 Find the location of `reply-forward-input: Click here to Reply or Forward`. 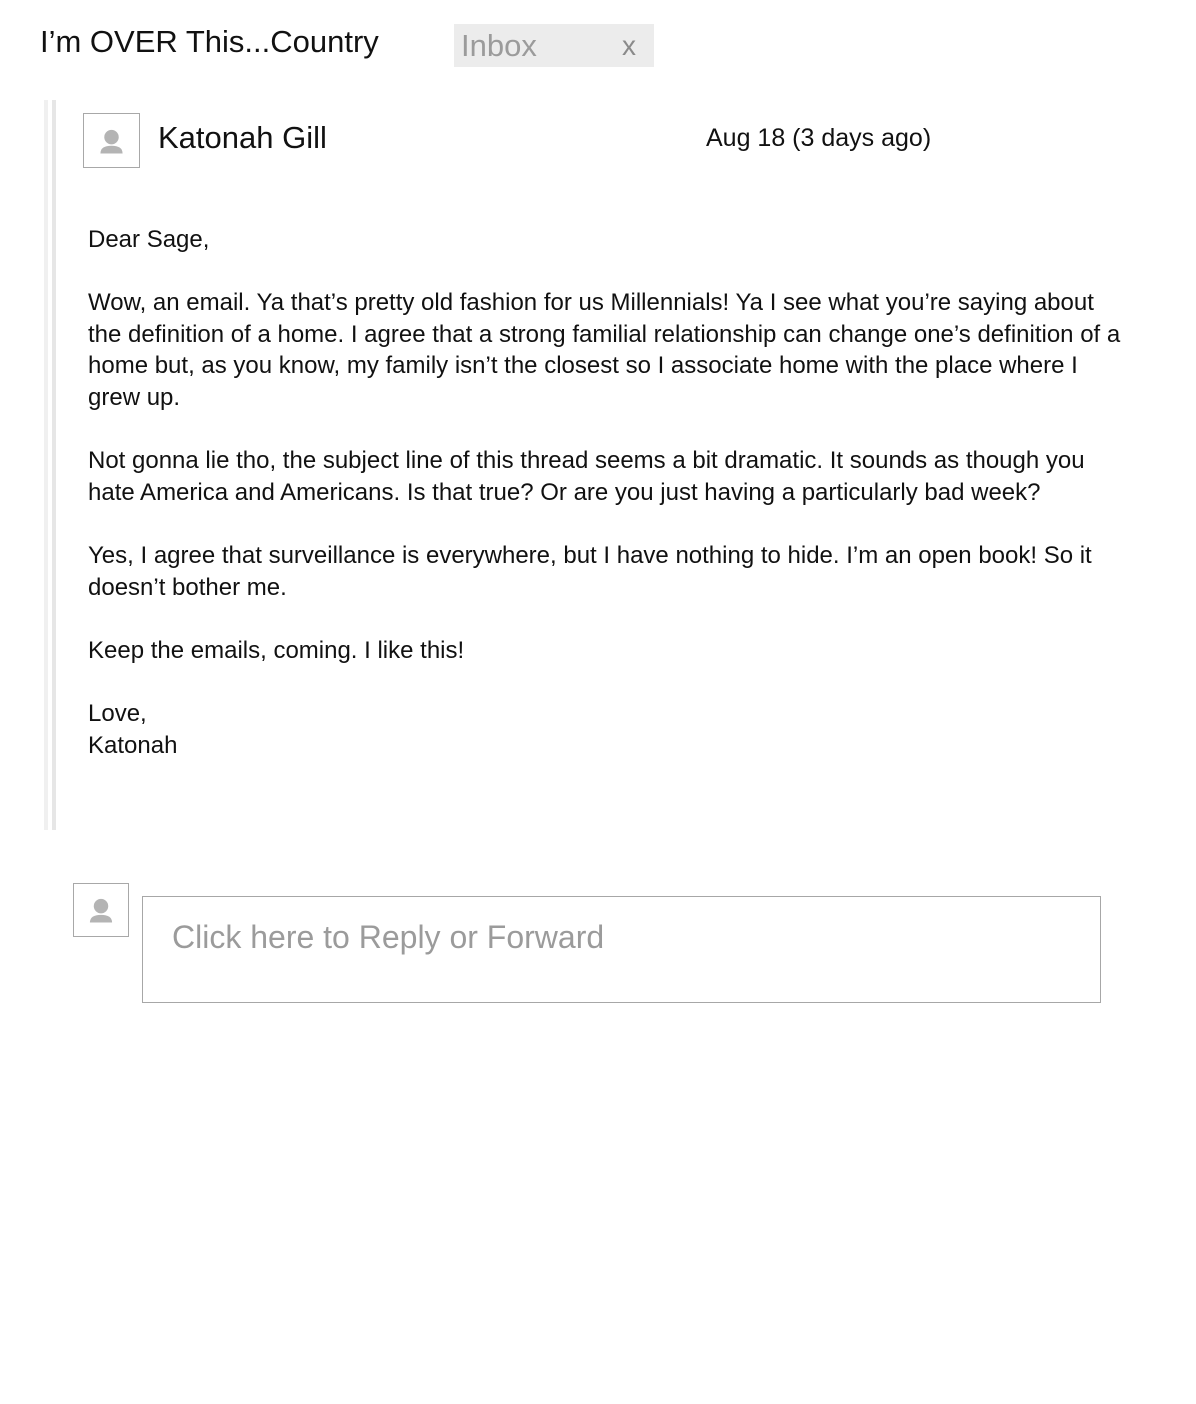

reply-forward-input: Click here to Reply or Forward is located at coordinates (621, 949).